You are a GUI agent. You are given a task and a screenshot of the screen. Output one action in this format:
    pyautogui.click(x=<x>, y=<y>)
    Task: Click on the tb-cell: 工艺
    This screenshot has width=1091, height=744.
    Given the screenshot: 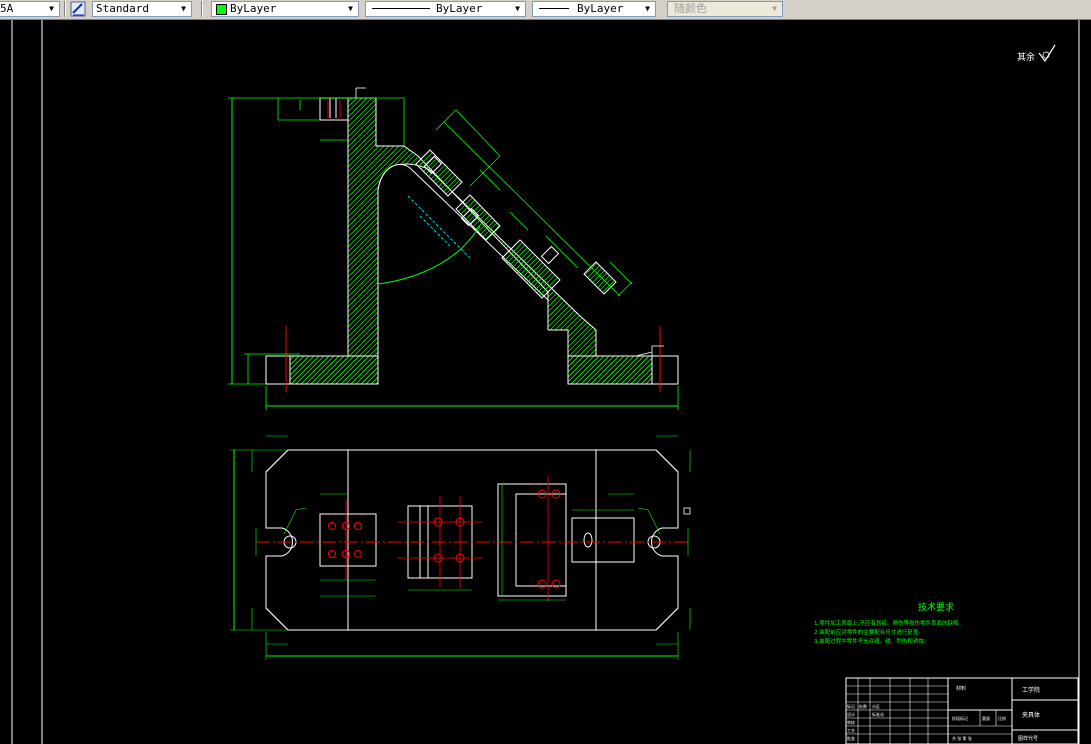 What is the action you would take?
    pyautogui.click(x=851, y=730)
    